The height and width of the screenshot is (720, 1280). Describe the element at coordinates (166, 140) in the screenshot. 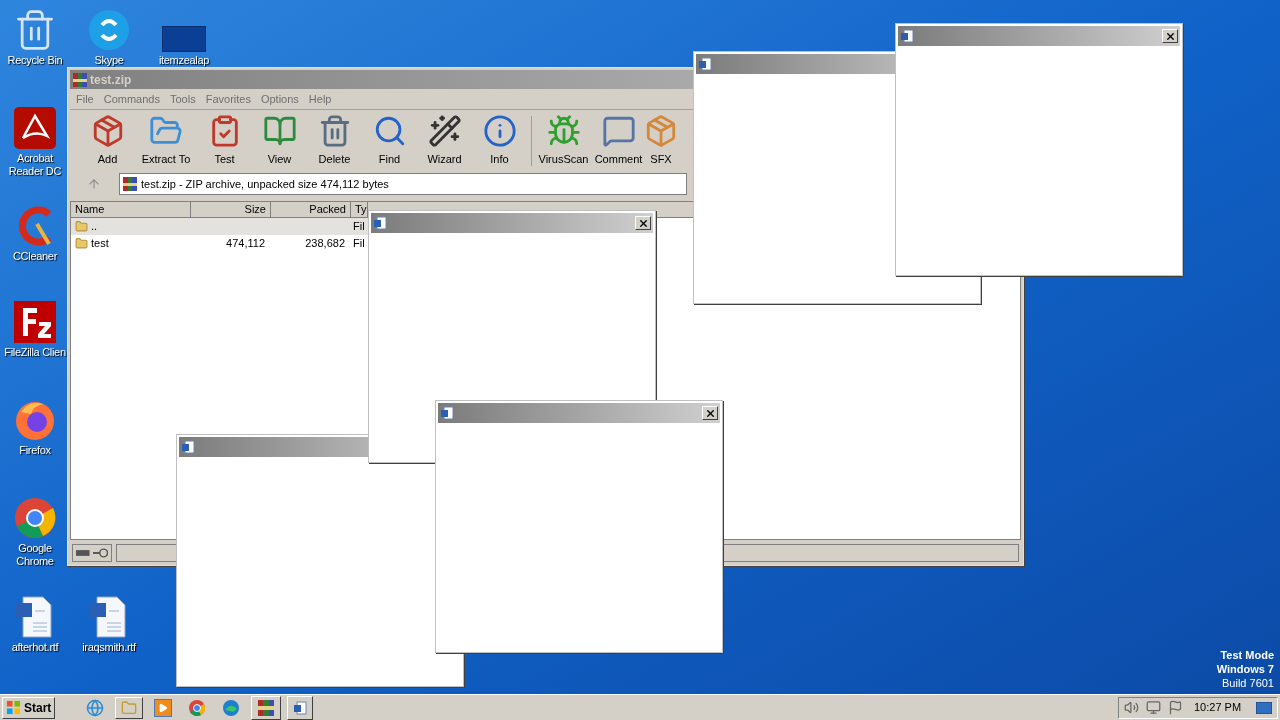

I see `toolbar-button: Extract To` at that location.